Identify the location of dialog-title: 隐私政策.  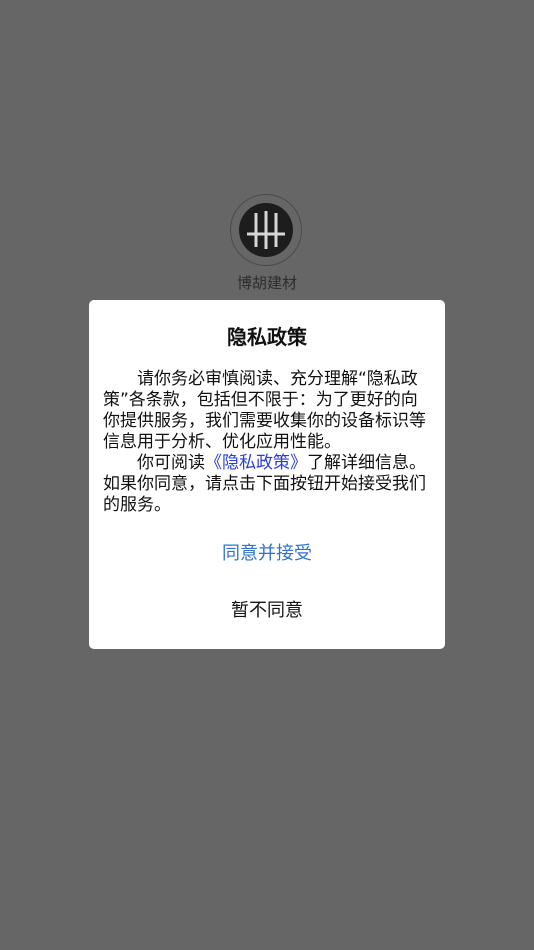
(267, 337).